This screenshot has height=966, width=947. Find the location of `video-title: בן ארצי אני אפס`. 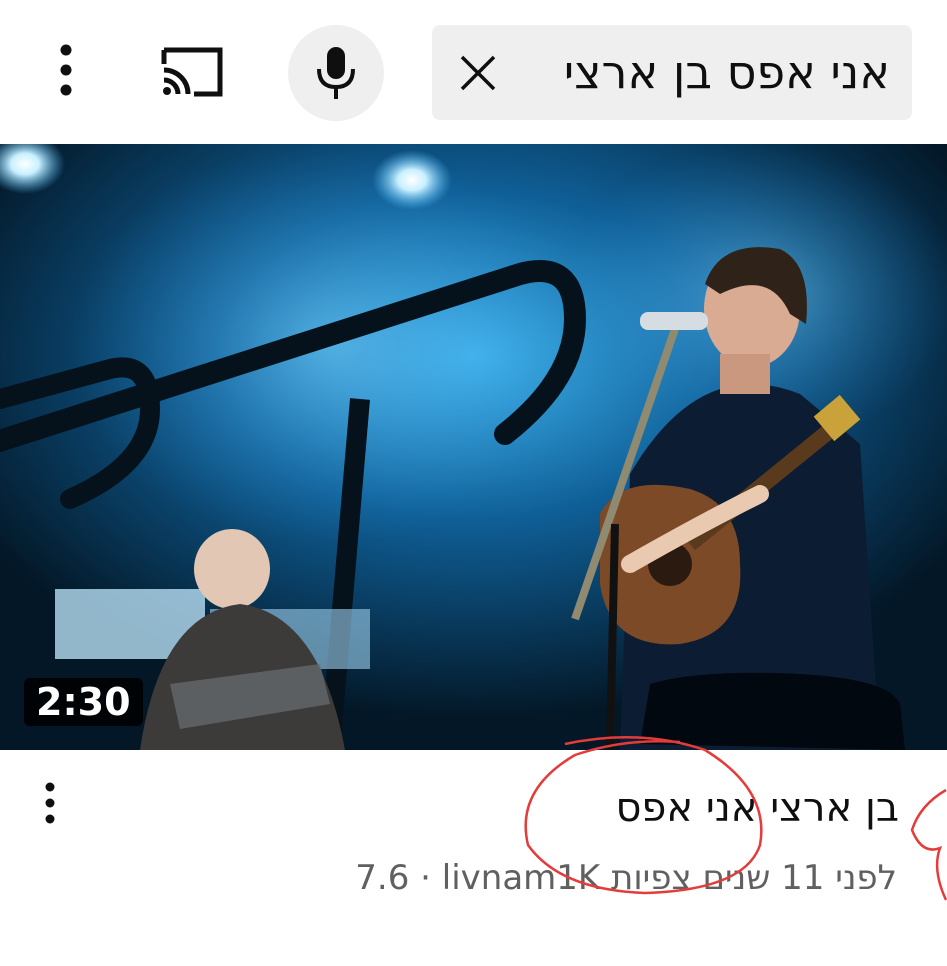

video-title: בן ארצי אני אפס is located at coordinates (757, 808).